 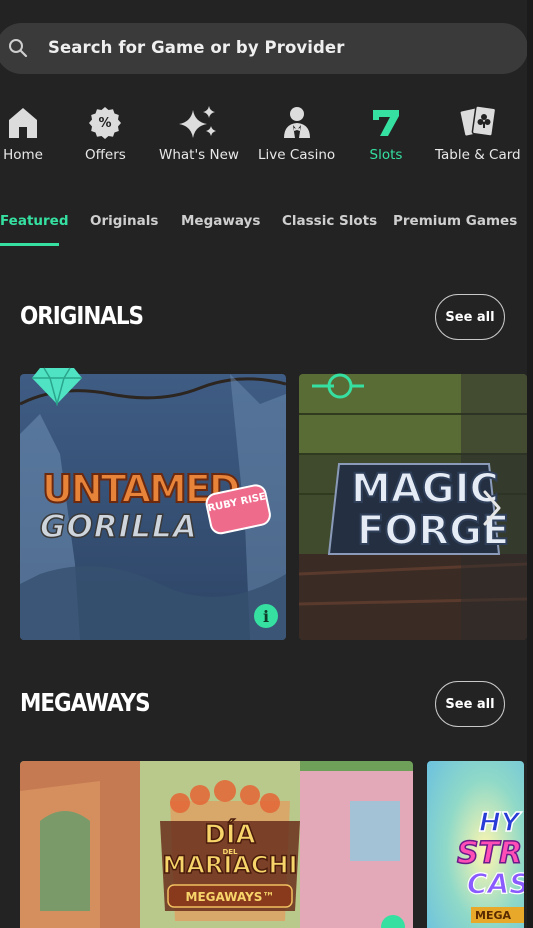 What do you see at coordinates (386, 122) in the screenshot?
I see `seven-icon` at bounding box center [386, 122].